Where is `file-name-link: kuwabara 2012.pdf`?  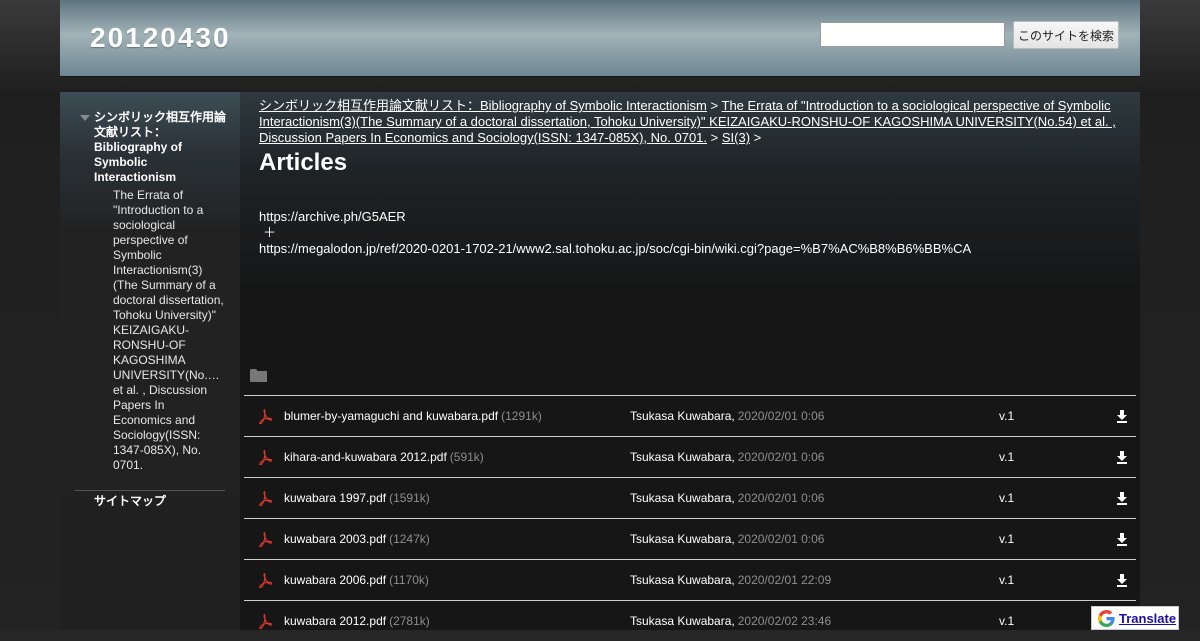 file-name-link: kuwabara 2012.pdf is located at coordinates (335, 621).